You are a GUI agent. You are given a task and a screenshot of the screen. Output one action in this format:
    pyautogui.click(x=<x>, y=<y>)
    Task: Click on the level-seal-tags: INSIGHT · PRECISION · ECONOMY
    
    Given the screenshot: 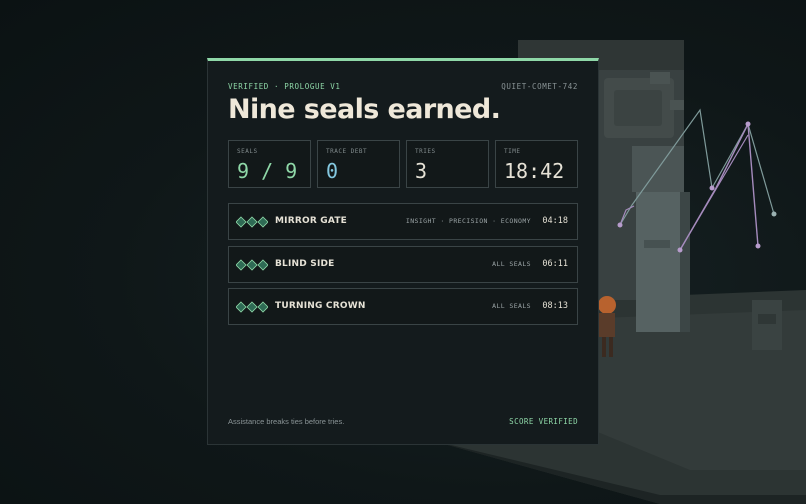 What is the action you would take?
    pyautogui.click(x=468, y=221)
    